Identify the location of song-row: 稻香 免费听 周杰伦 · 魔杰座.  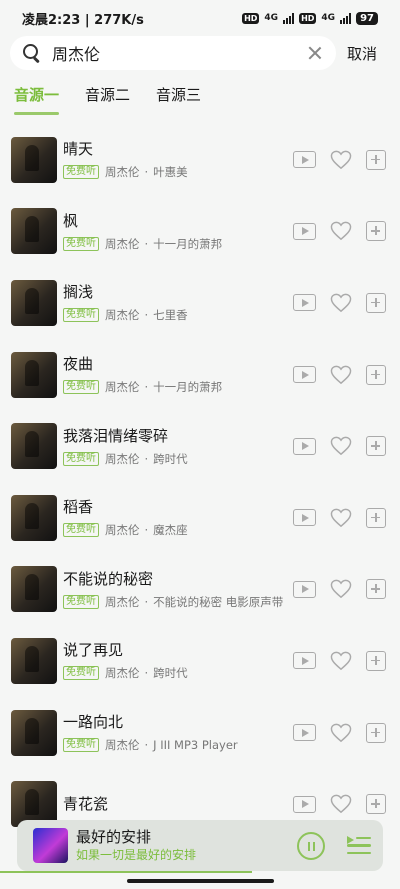
(200, 518).